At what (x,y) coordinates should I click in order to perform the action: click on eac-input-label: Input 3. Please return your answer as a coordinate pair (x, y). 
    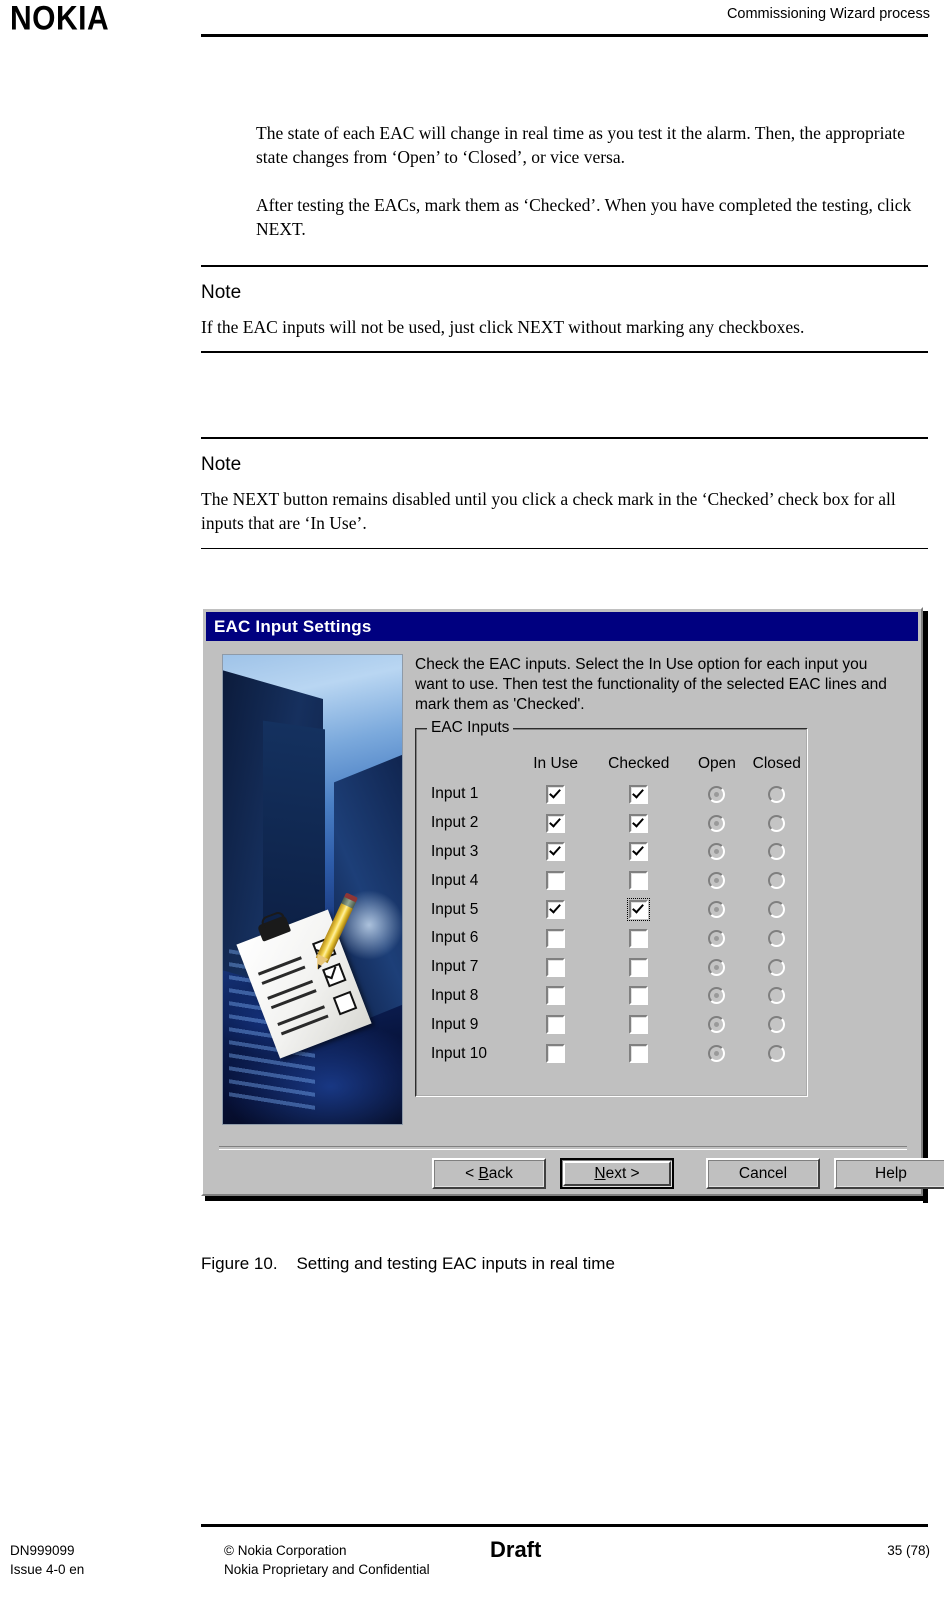
    Looking at the image, I should click on (455, 851).